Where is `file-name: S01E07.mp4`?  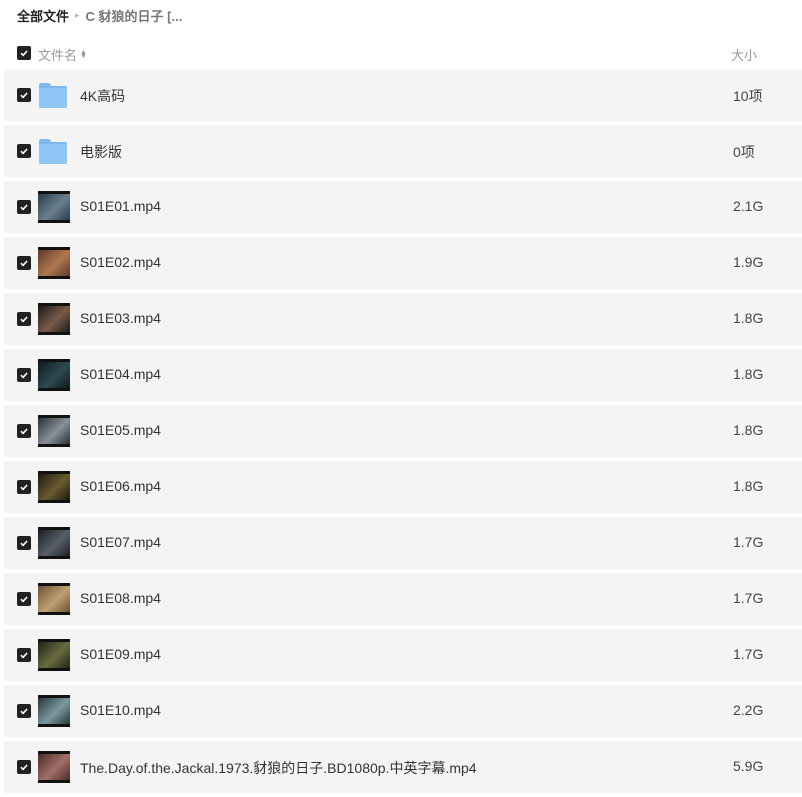 file-name: S01E07.mp4 is located at coordinates (120, 542).